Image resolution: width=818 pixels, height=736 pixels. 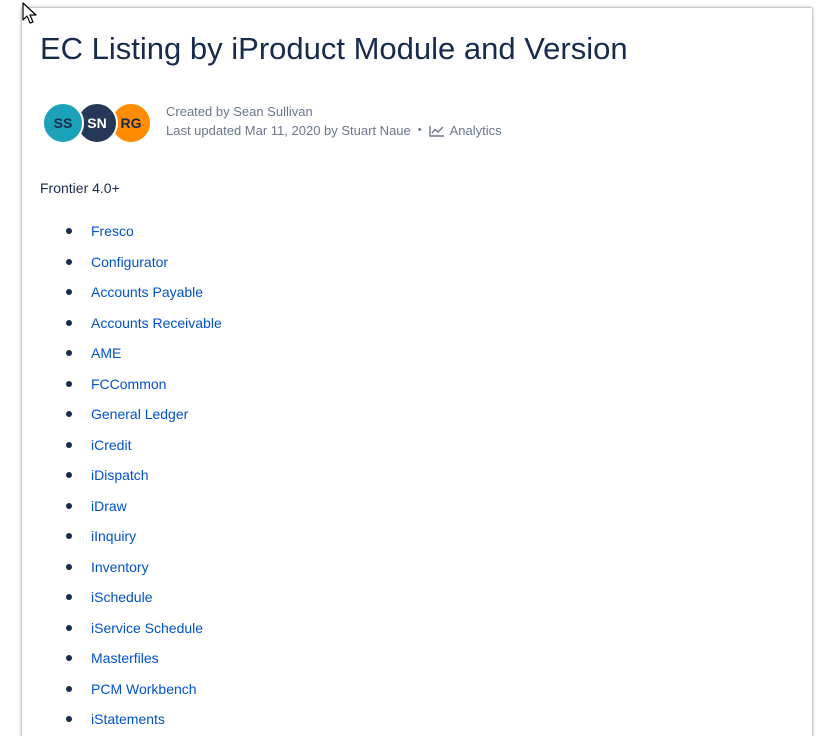 I want to click on list-item: iDispatch, so click(x=131, y=475).